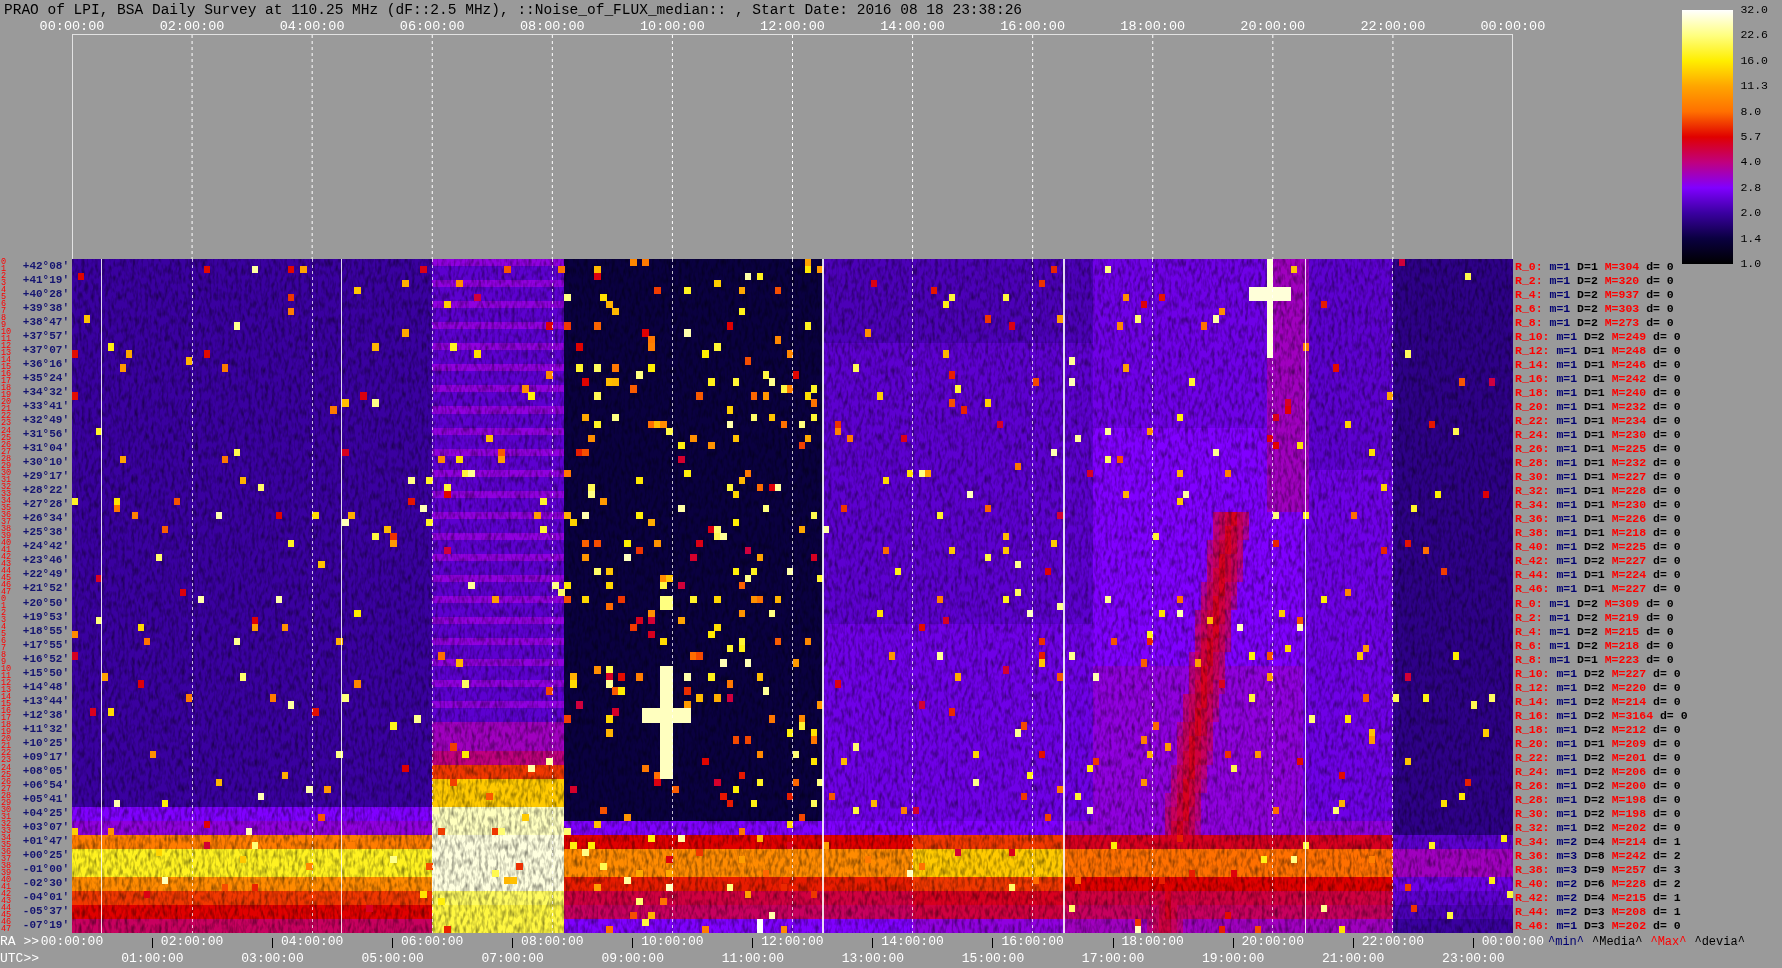 The height and width of the screenshot is (968, 1782). I want to click on max-reading: M=249, so click(1629, 336).